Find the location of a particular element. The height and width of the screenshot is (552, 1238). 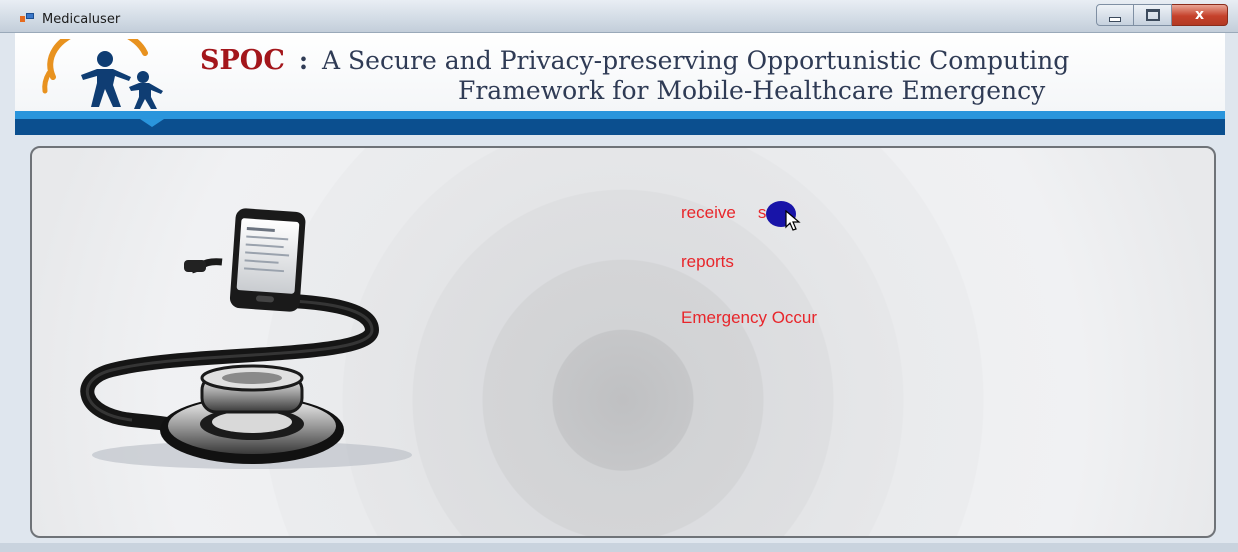

window-title: Medicaluser is located at coordinates (81, 19).